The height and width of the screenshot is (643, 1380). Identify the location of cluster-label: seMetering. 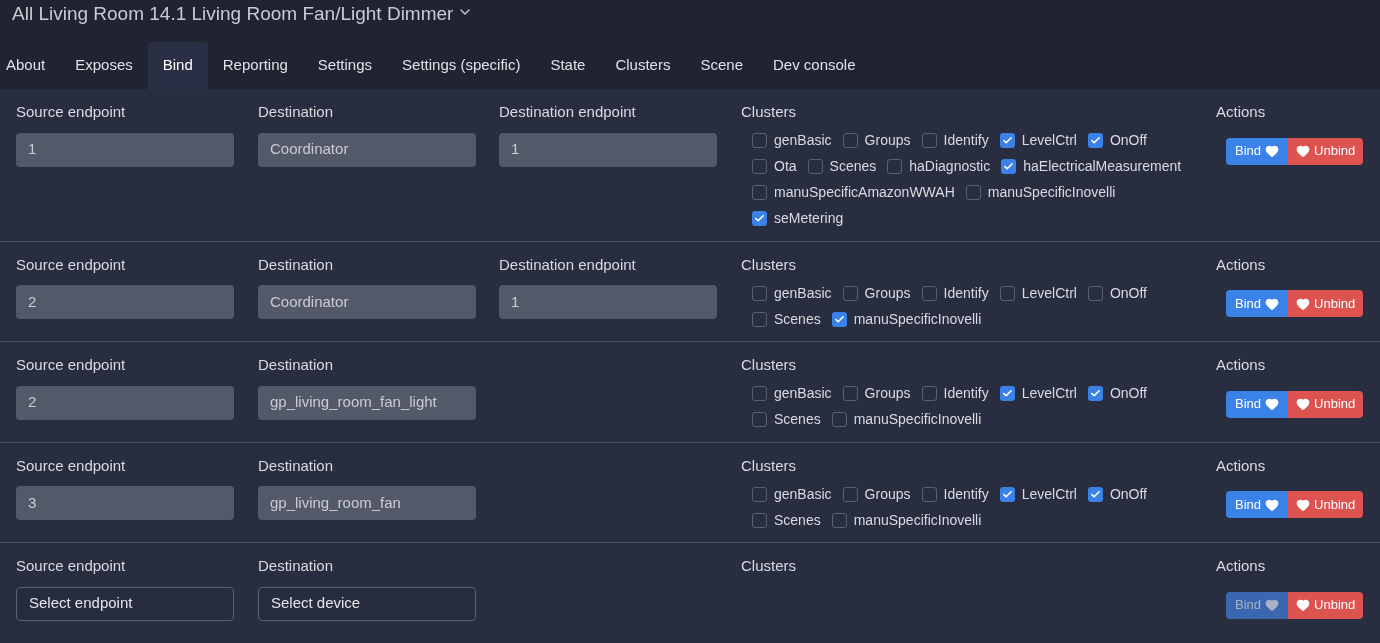
(809, 218).